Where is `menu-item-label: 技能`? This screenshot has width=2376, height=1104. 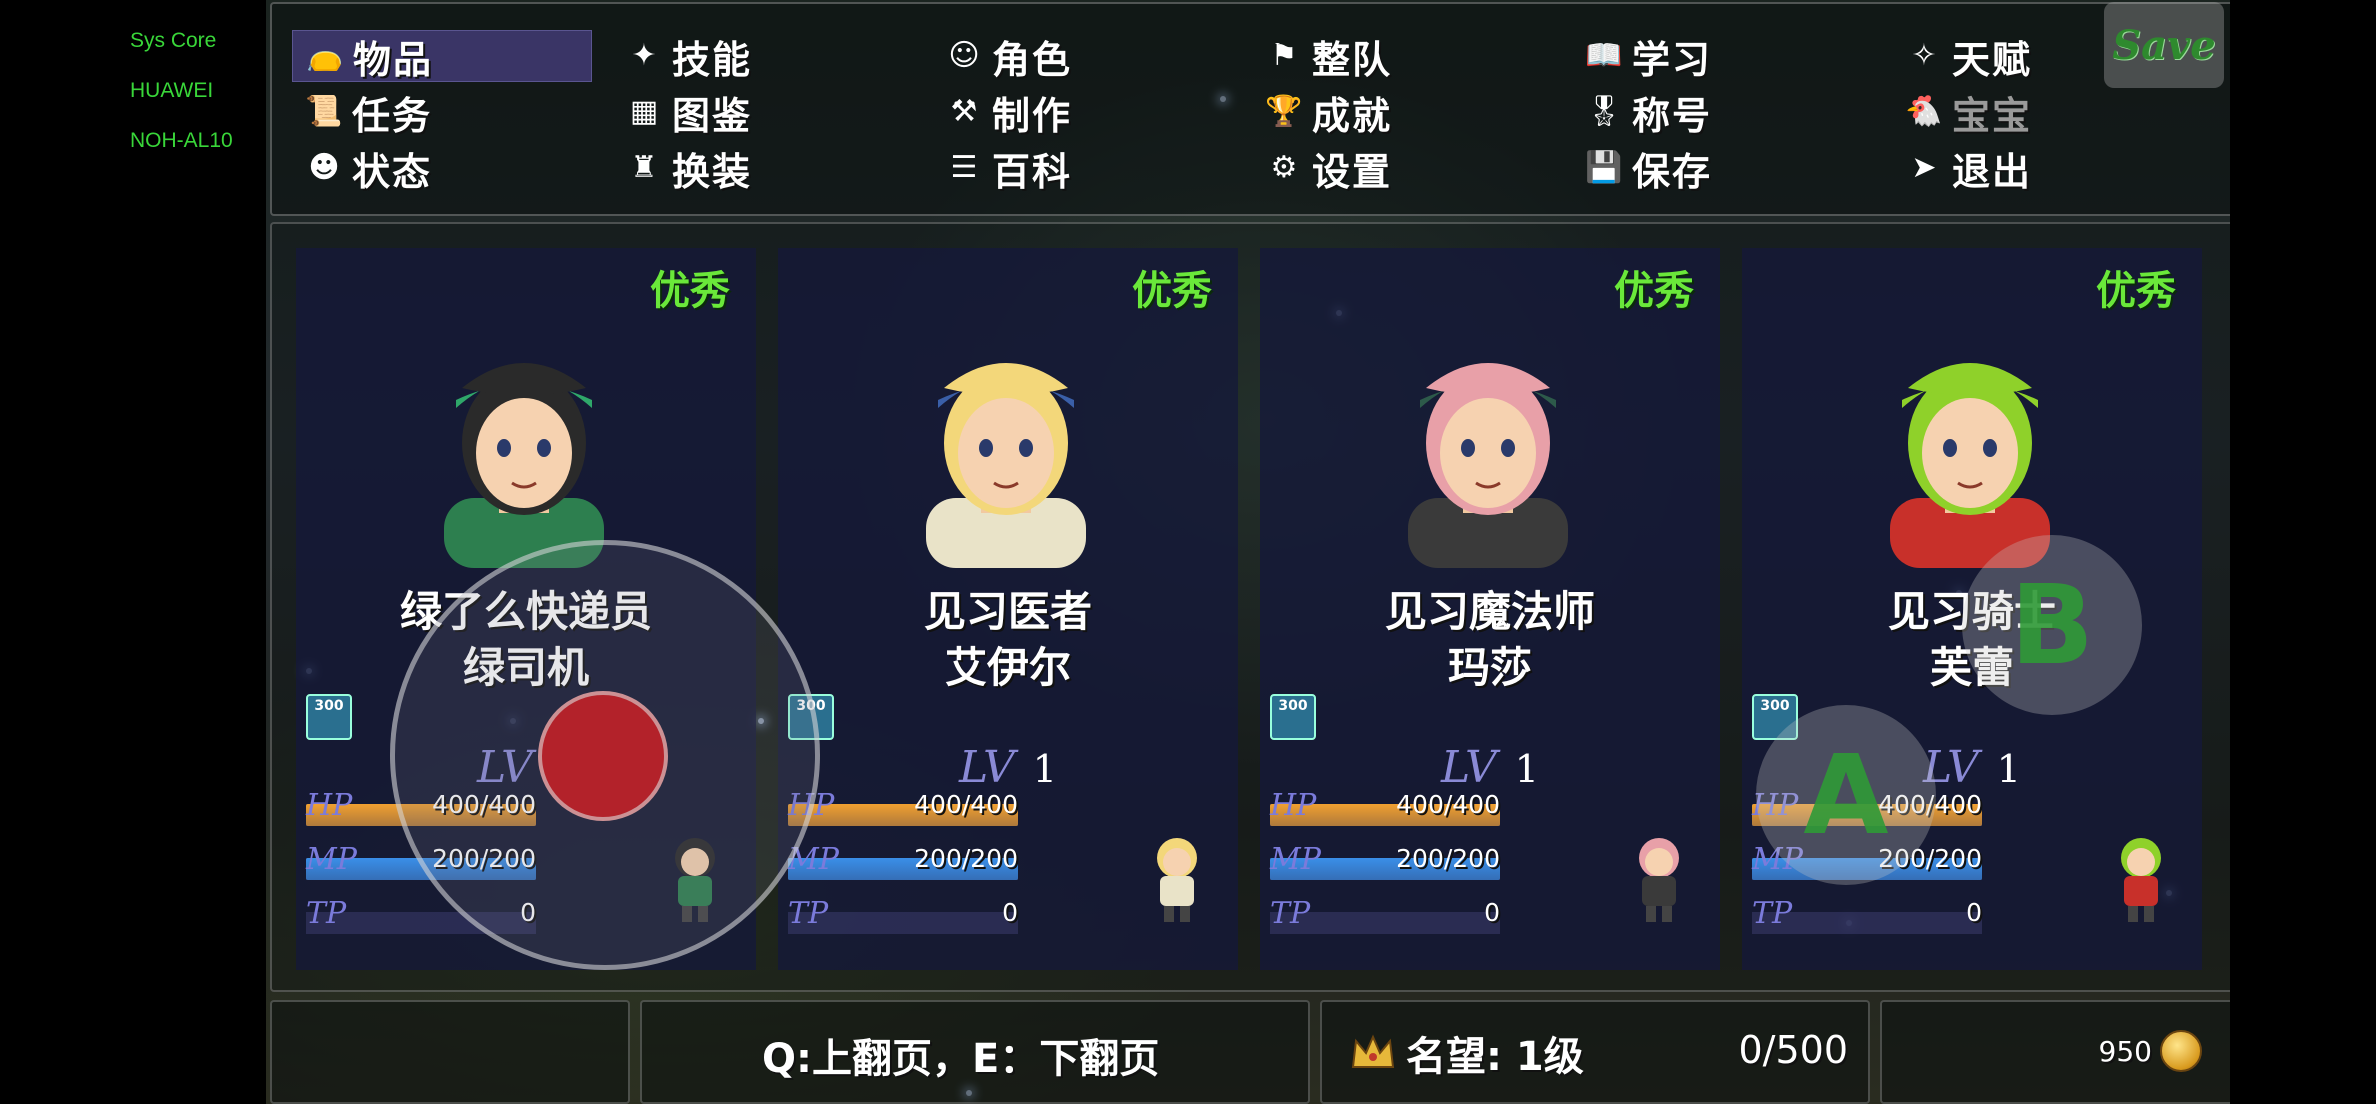
menu-item-label: 技能 is located at coordinates (712, 59).